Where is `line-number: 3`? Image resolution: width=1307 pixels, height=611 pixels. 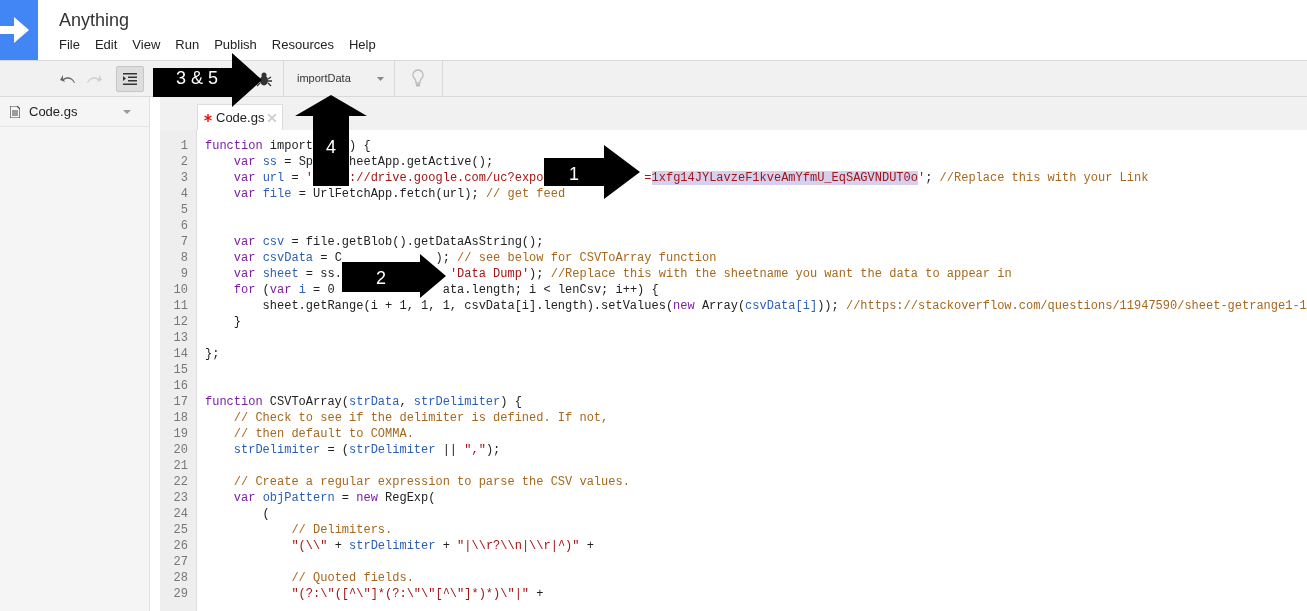 line-number: 3 is located at coordinates (184, 178).